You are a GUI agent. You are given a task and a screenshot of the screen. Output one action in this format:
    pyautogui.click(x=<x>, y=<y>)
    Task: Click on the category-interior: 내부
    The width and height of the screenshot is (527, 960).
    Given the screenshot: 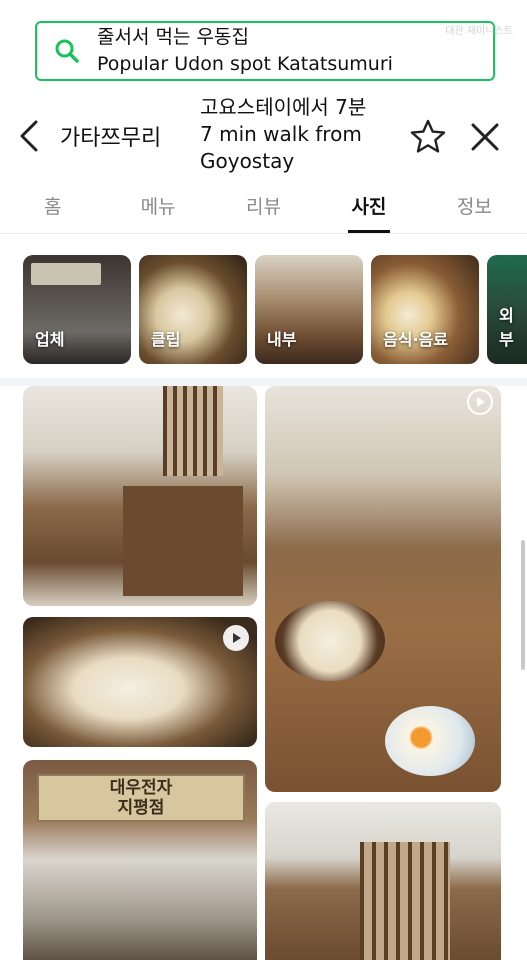 What is the action you would take?
    pyautogui.click(x=309, y=309)
    